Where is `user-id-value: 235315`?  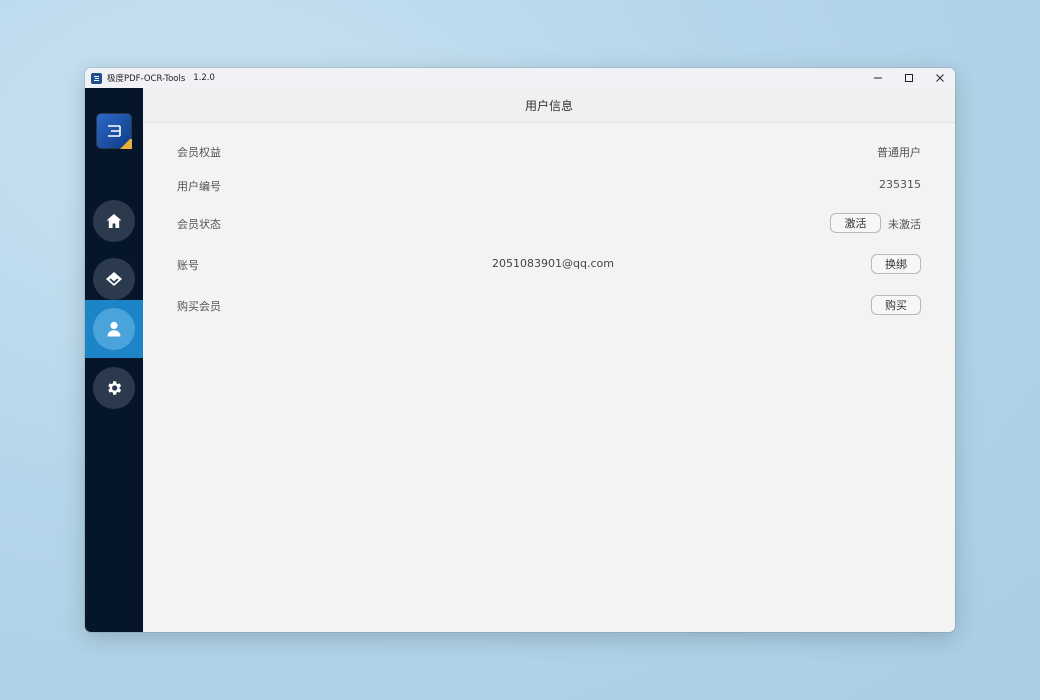 user-id-value: 235315 is located at coordinates (900, 184).